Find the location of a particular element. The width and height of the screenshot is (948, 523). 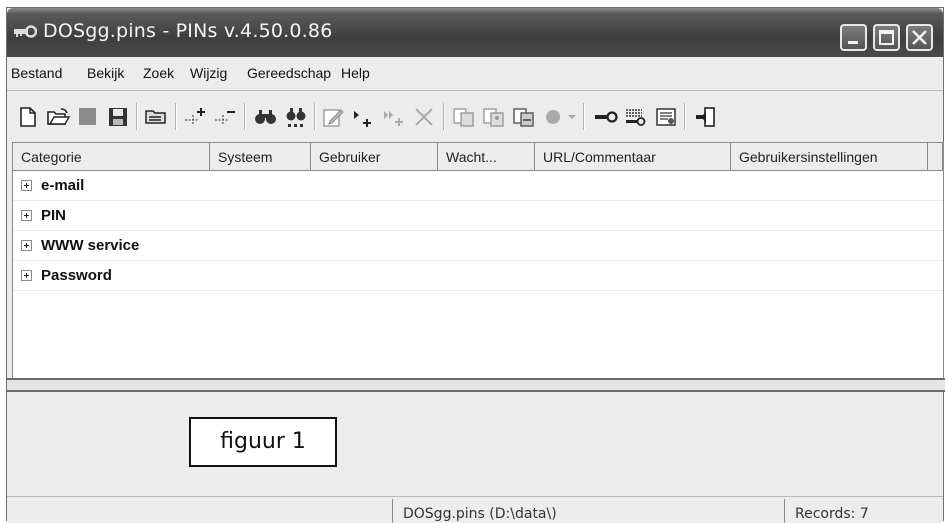

status-record-count: Records: 7 is located at coordinates (864, 511).